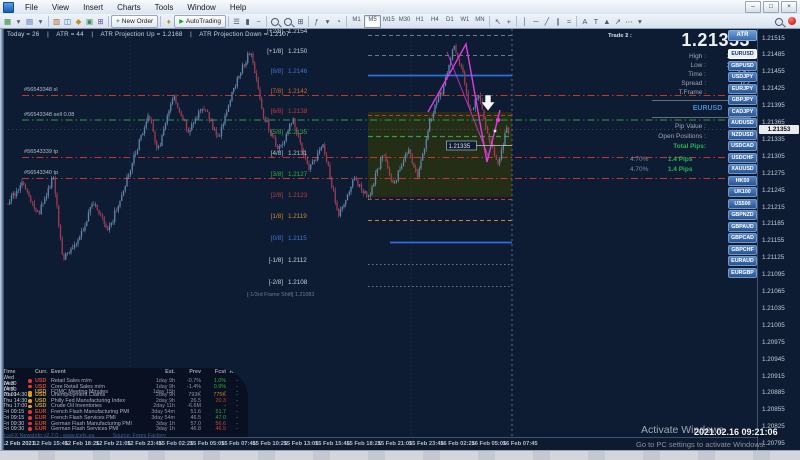 The height and width of the screenshot is (460, 800). Describe the element at coordinates (89, 21) in the screenshot. I see `terminal-icon: ▣` at that location.